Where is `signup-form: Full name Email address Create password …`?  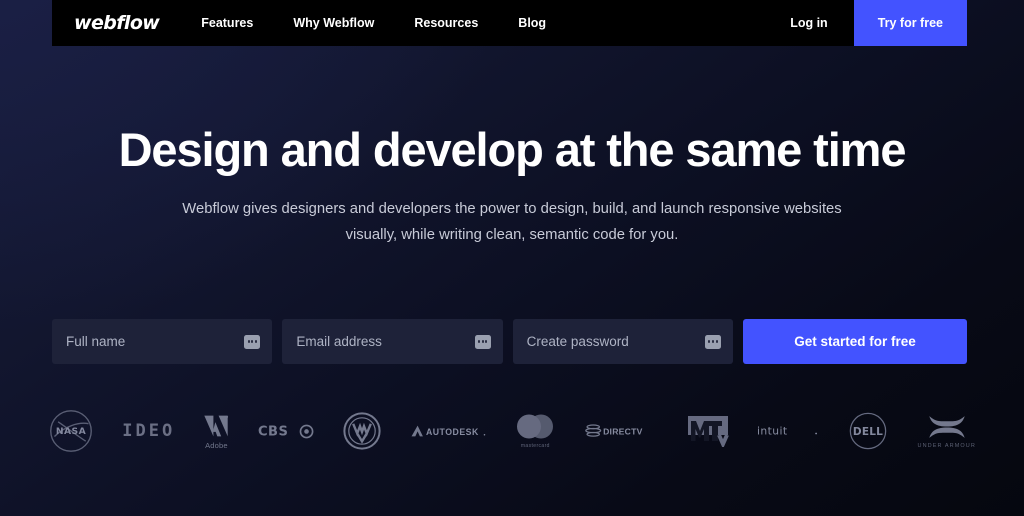
signup-form: Full name Email address Create password … is located at coordinates (509, 341).